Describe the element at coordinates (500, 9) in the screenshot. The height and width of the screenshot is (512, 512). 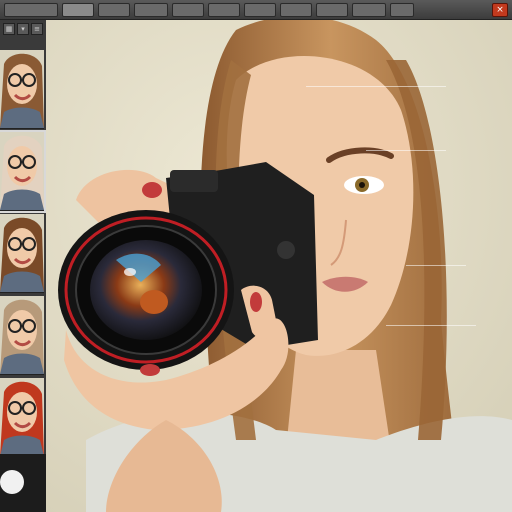
I see `close-button: ×` at that location.